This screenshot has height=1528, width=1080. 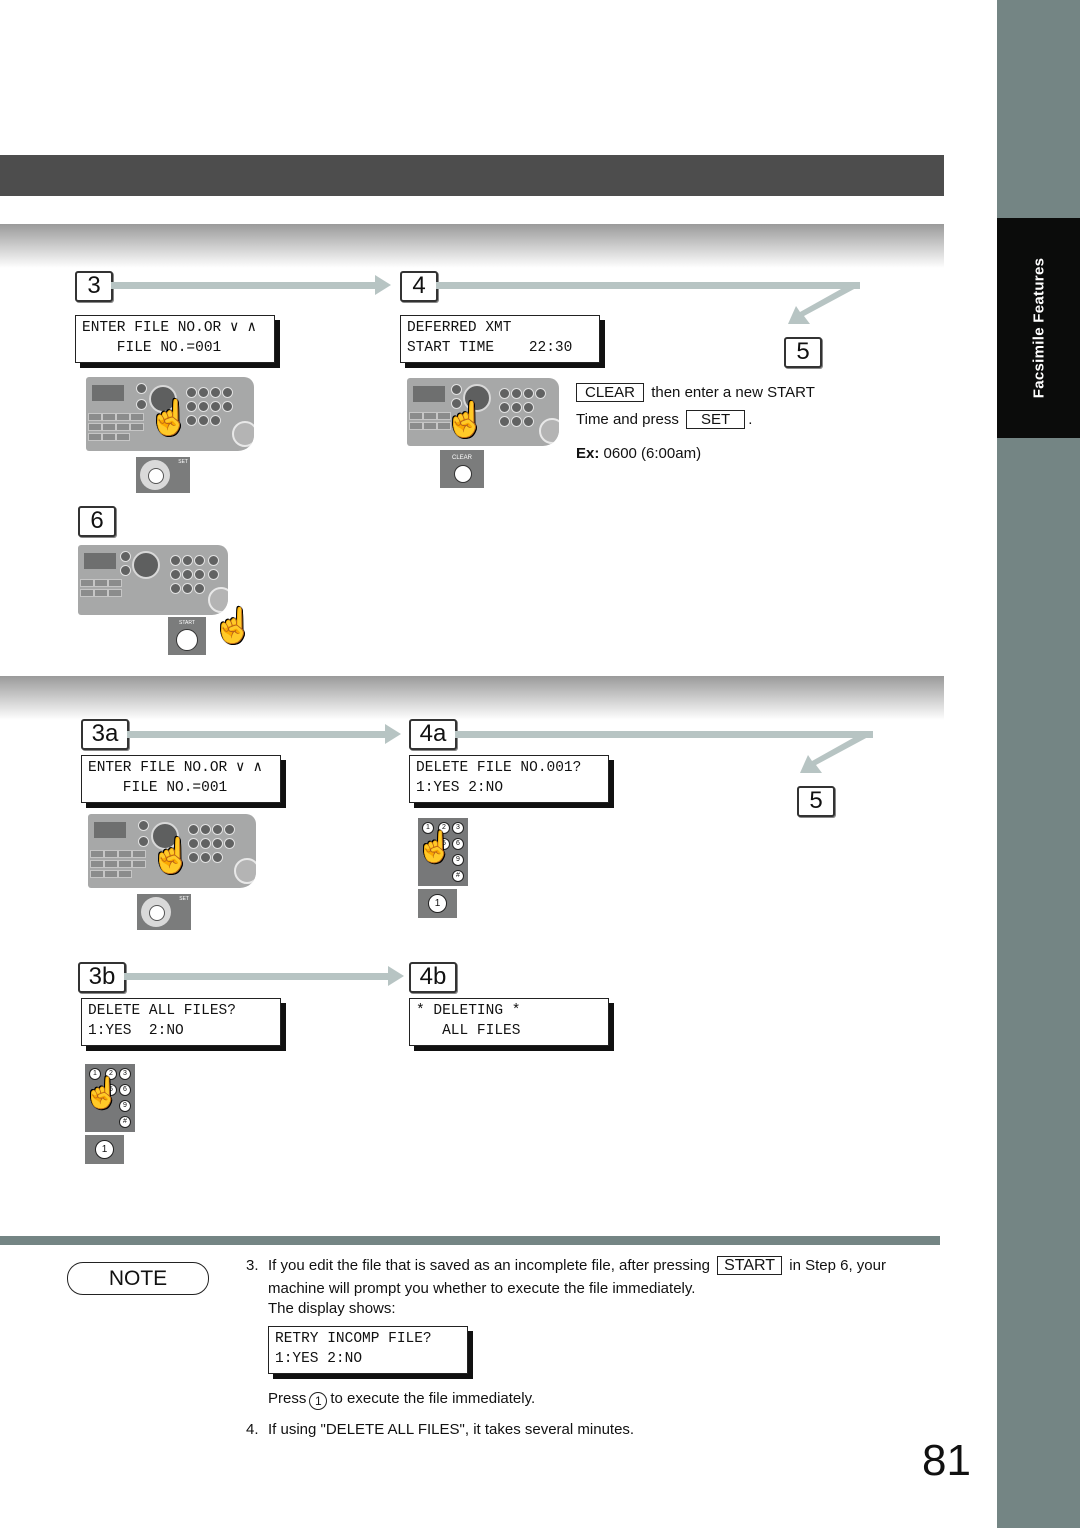 What do you see at coordinates (1038, 328) in the screenshot?
I see `section-tab: Facsimile Features` at bounding box center [1038, 328].